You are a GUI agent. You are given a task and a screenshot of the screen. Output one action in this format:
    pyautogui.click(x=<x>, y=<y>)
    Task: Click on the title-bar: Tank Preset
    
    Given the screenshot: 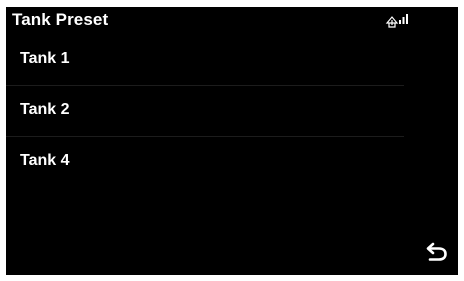 What is the action you would take?
    pyautogui.click(x=232, y=20)
    